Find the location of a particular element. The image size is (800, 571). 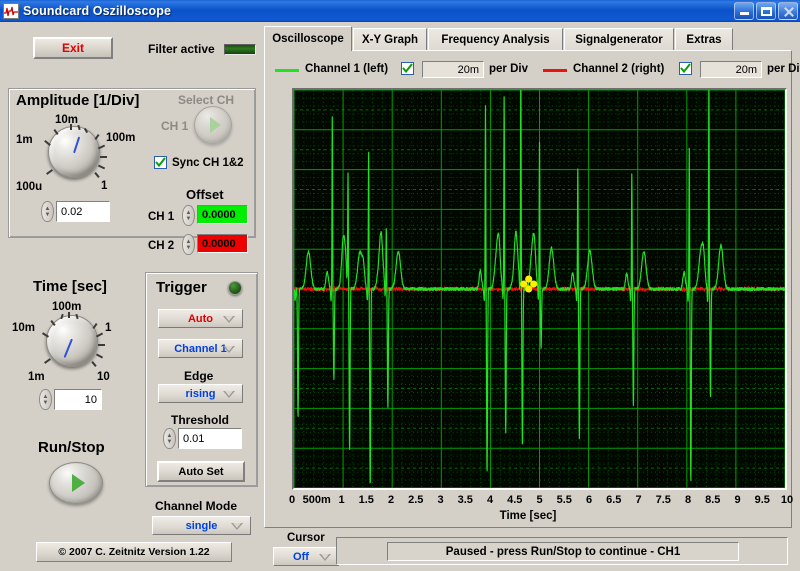

trigger-edge-value: rising is located at coordinates (200, 393).